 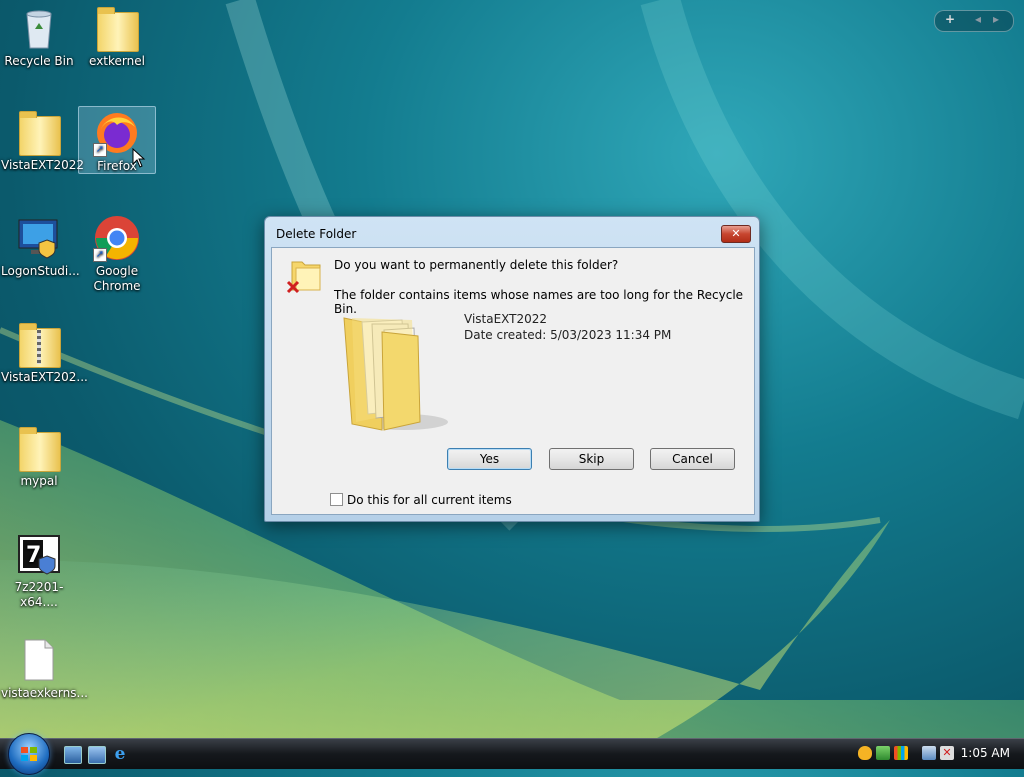 What do you see at coordinates (97, 755) in the screenshot?
I see `switch-windows-icon` at bounding box center [97, 755].